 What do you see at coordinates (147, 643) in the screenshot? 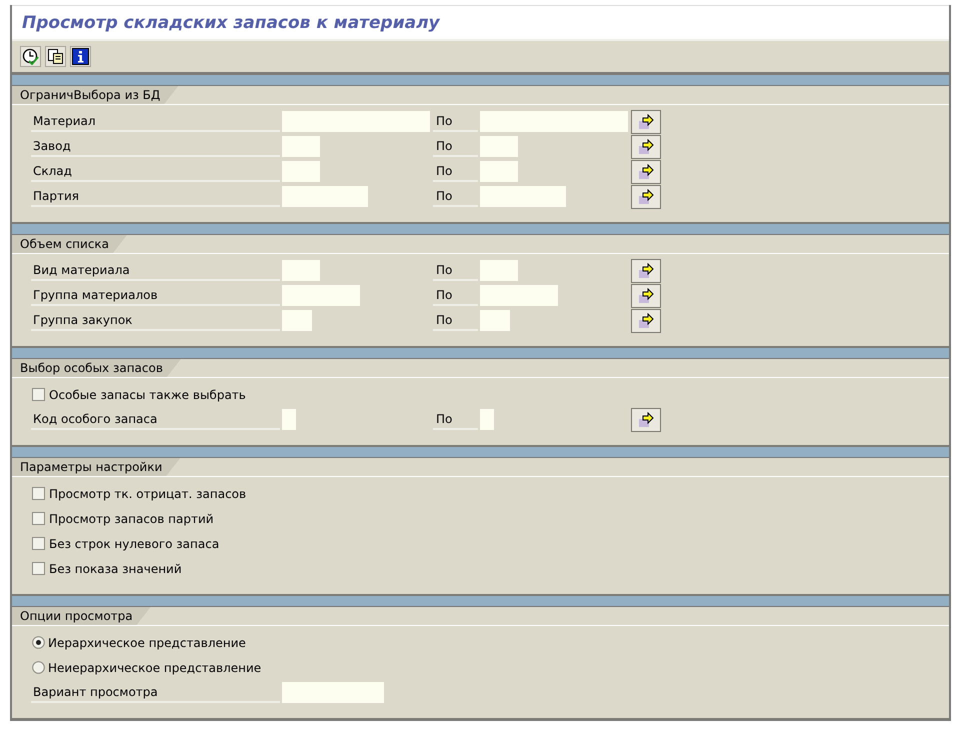
I see `radio-label: Иерархическое представление` at bounding box center [147, 643].